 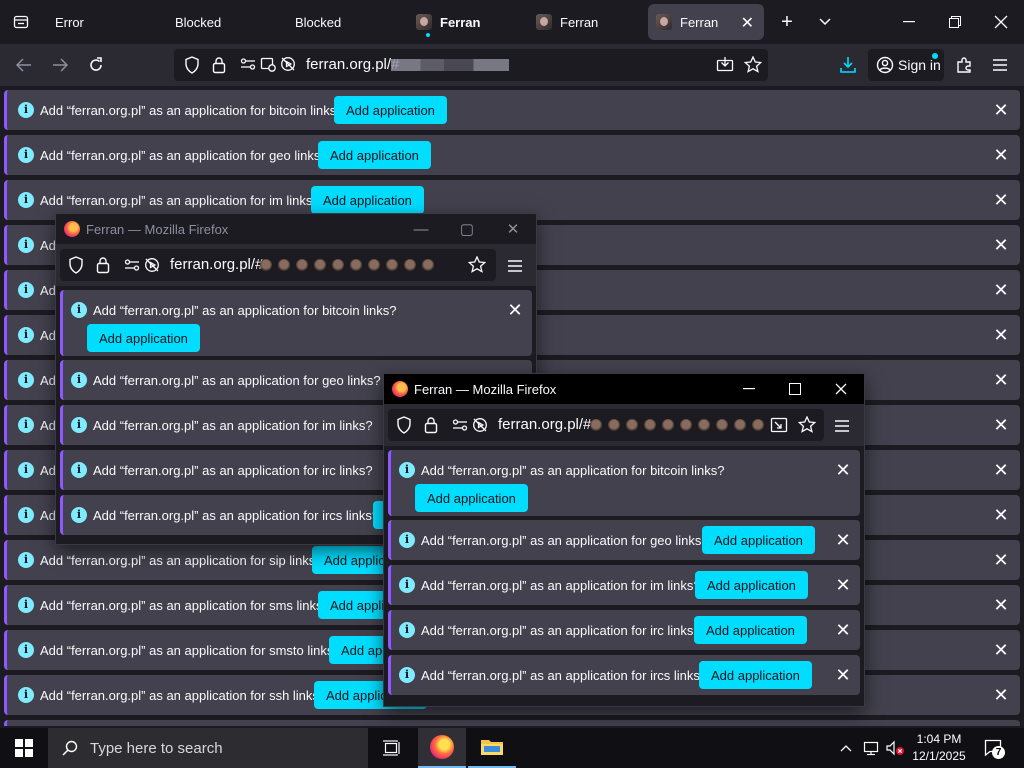 I want to click on save-to-pocket-icon, so click(x=725, y=66).